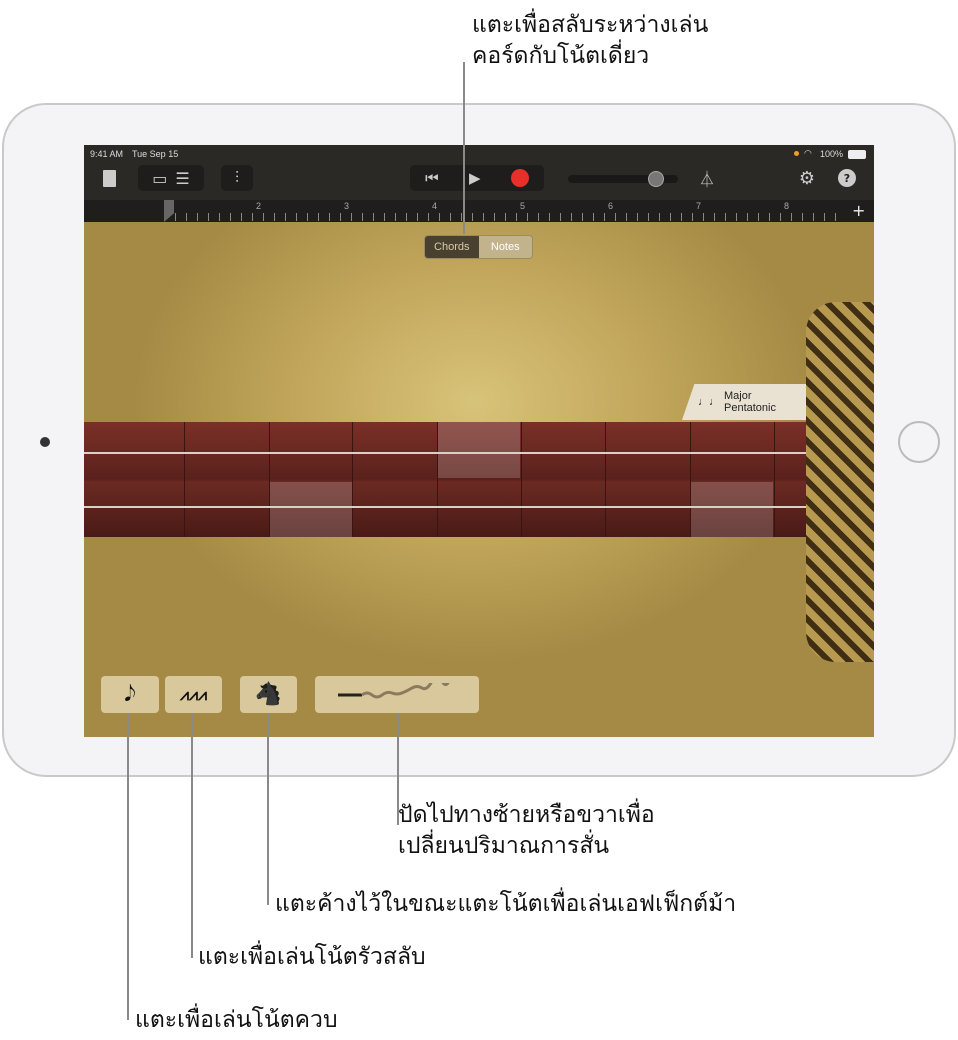  Describe the element at coordinates (656, 179) in the screenshot. I see `slider-thumb` at that location.